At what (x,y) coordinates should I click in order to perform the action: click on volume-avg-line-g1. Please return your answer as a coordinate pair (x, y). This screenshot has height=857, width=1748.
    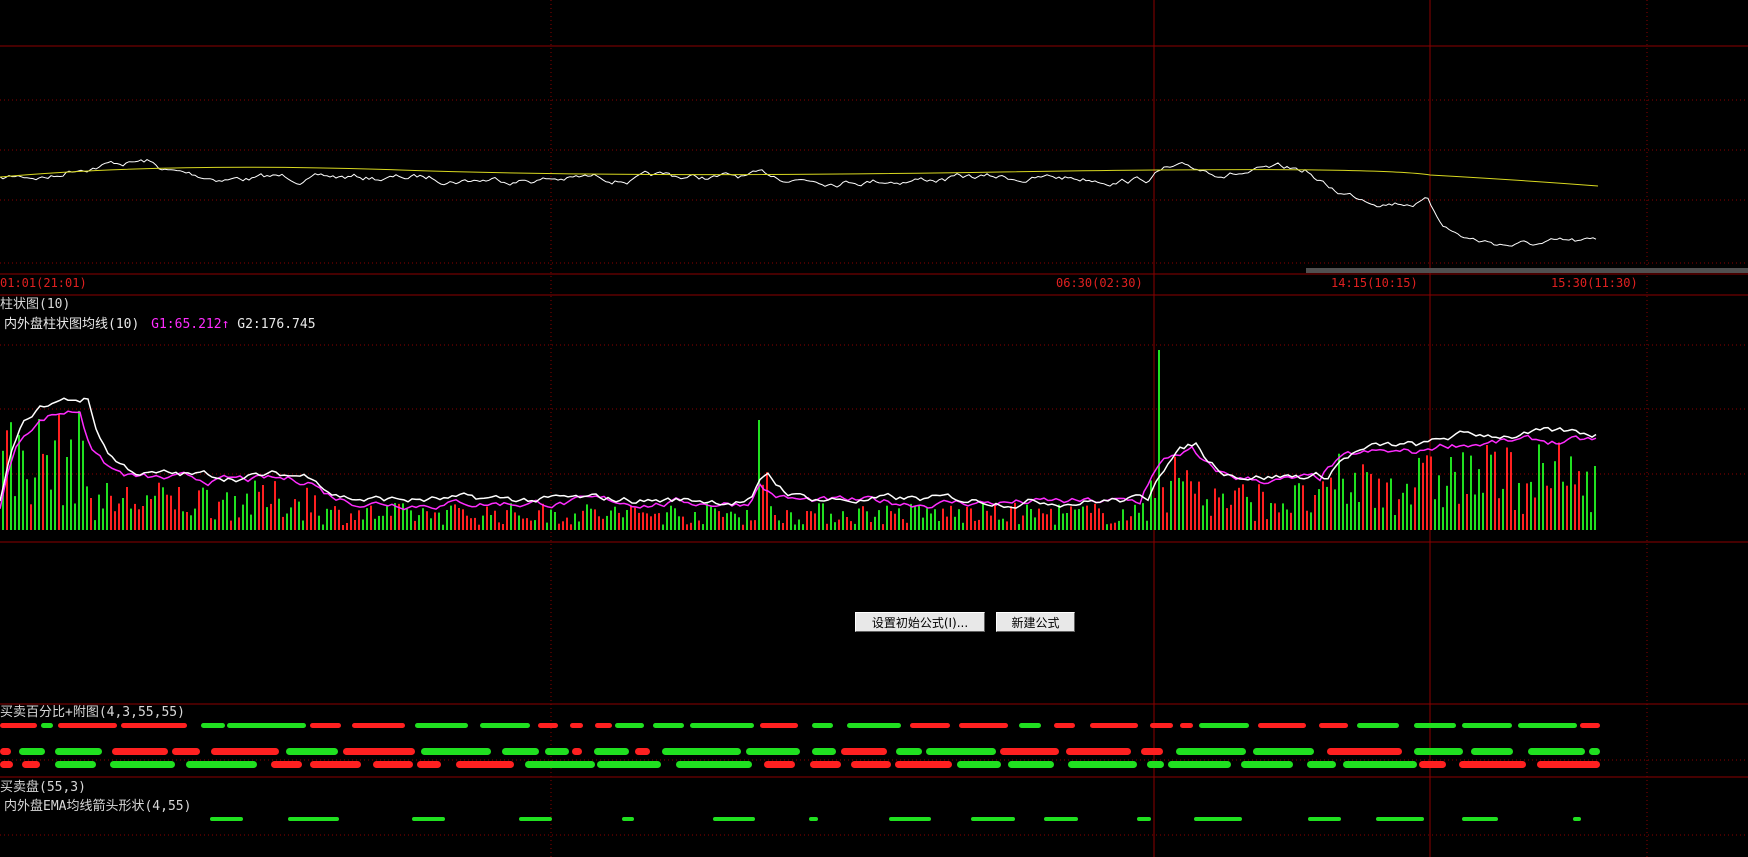
    Looking at the image, I should click on (798, 460).